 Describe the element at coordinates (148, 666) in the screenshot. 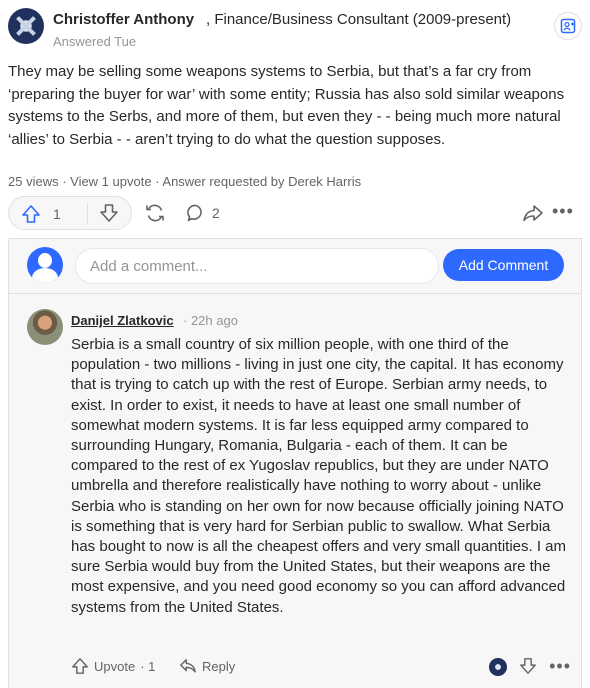

I see `comment-upvote-count: · 1` at that location.